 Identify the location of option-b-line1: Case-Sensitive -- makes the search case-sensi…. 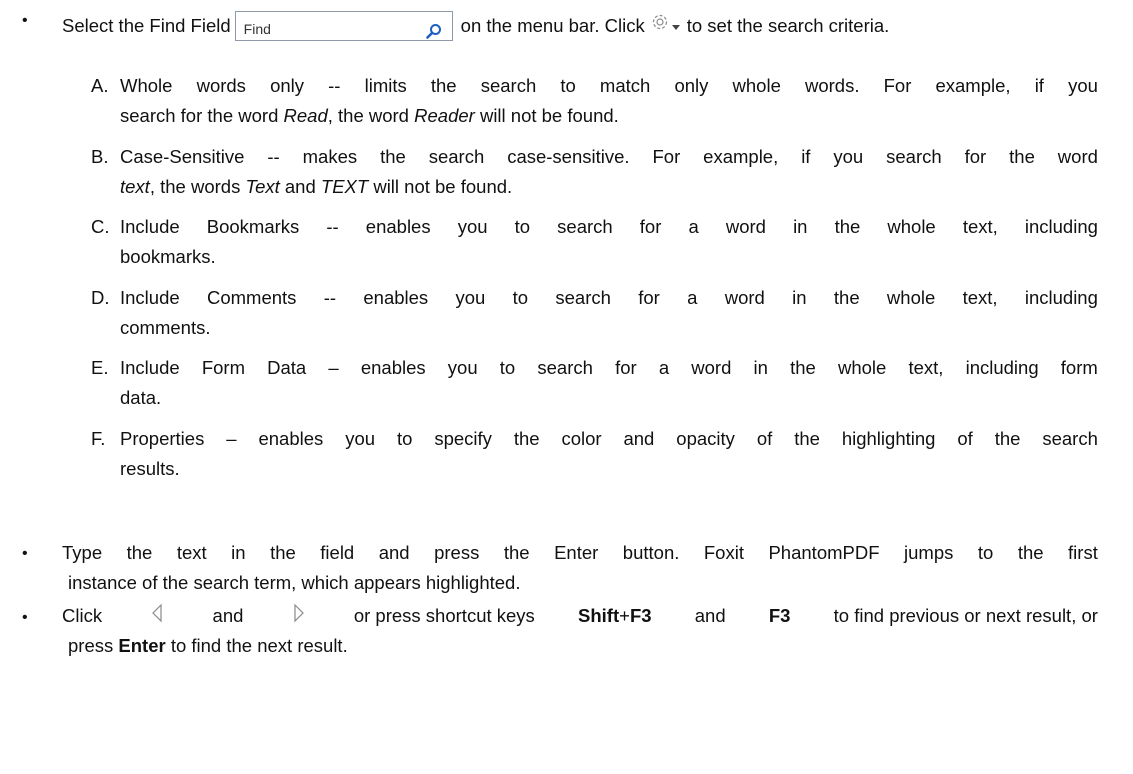
(609, 156).